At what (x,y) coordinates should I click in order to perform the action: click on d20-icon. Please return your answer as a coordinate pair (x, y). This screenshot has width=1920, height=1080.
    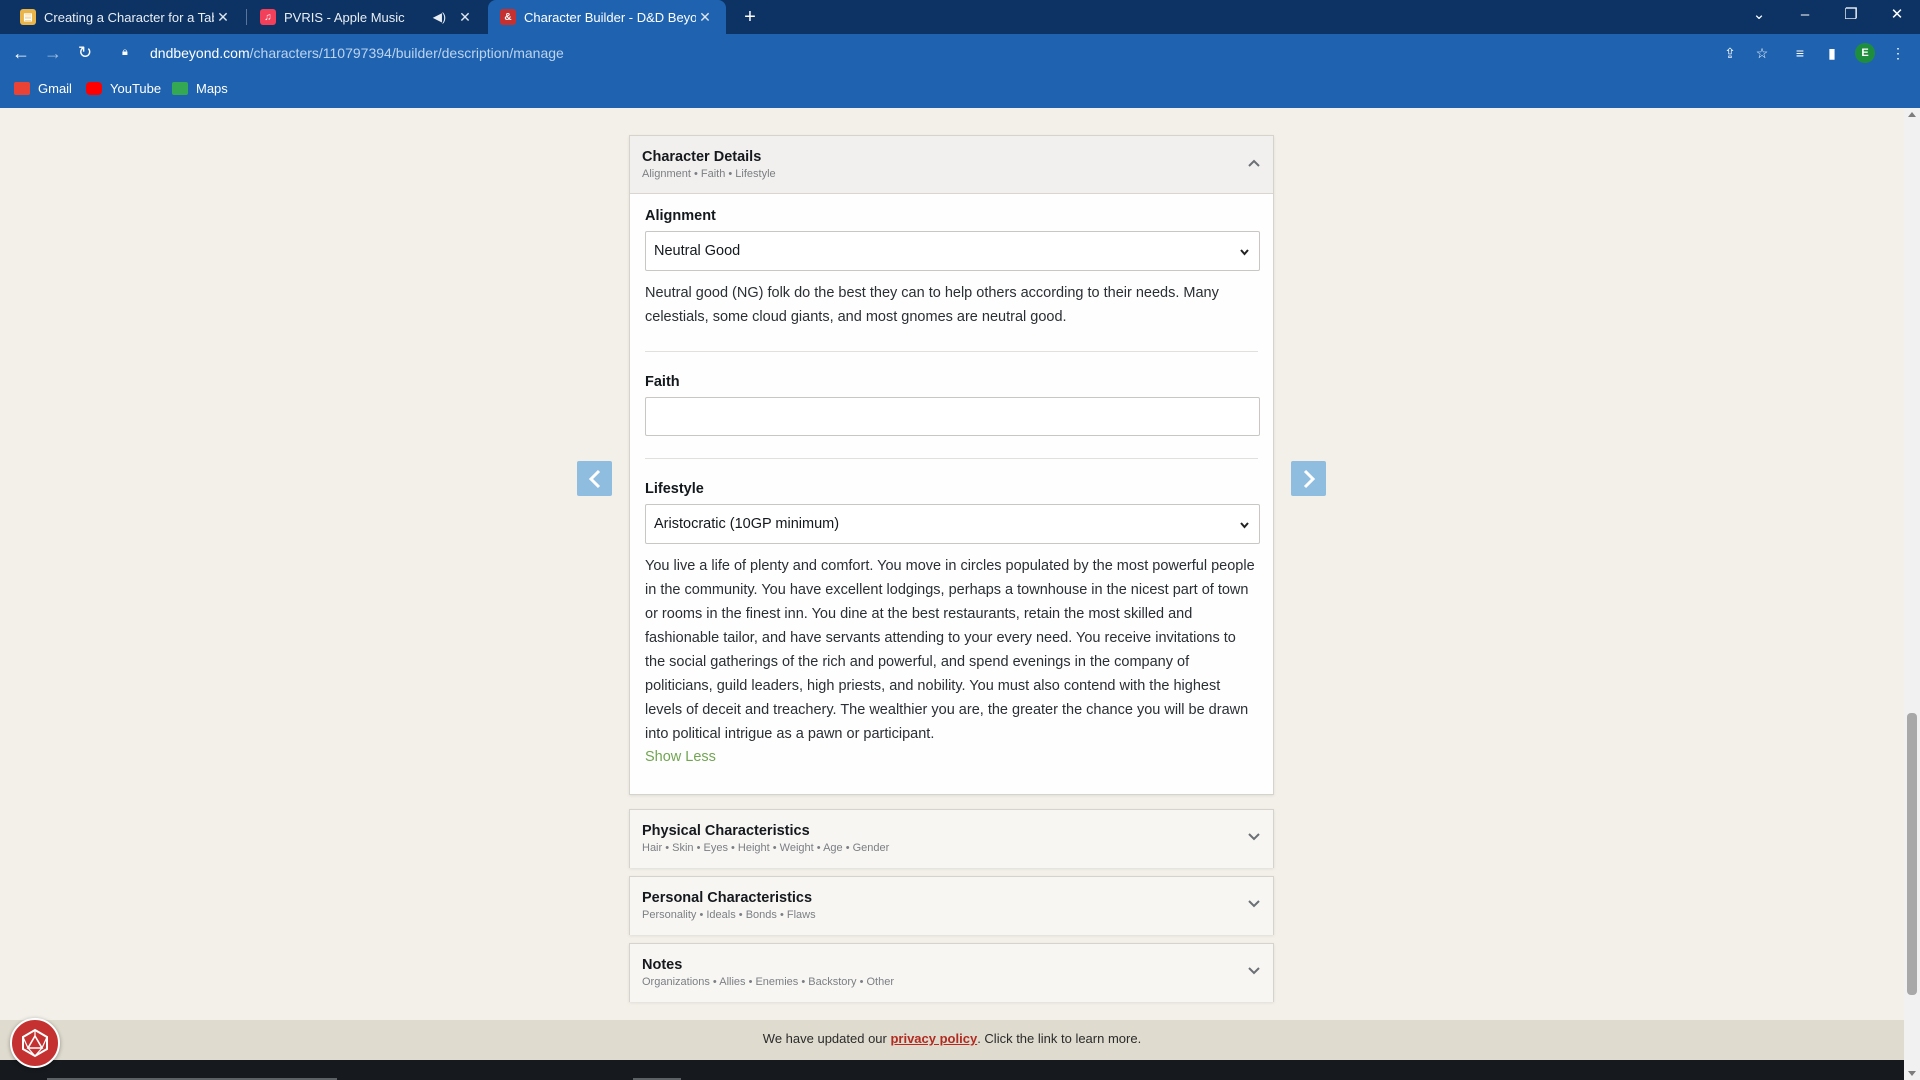
    Looking at the image, I should click on (35, 1043).